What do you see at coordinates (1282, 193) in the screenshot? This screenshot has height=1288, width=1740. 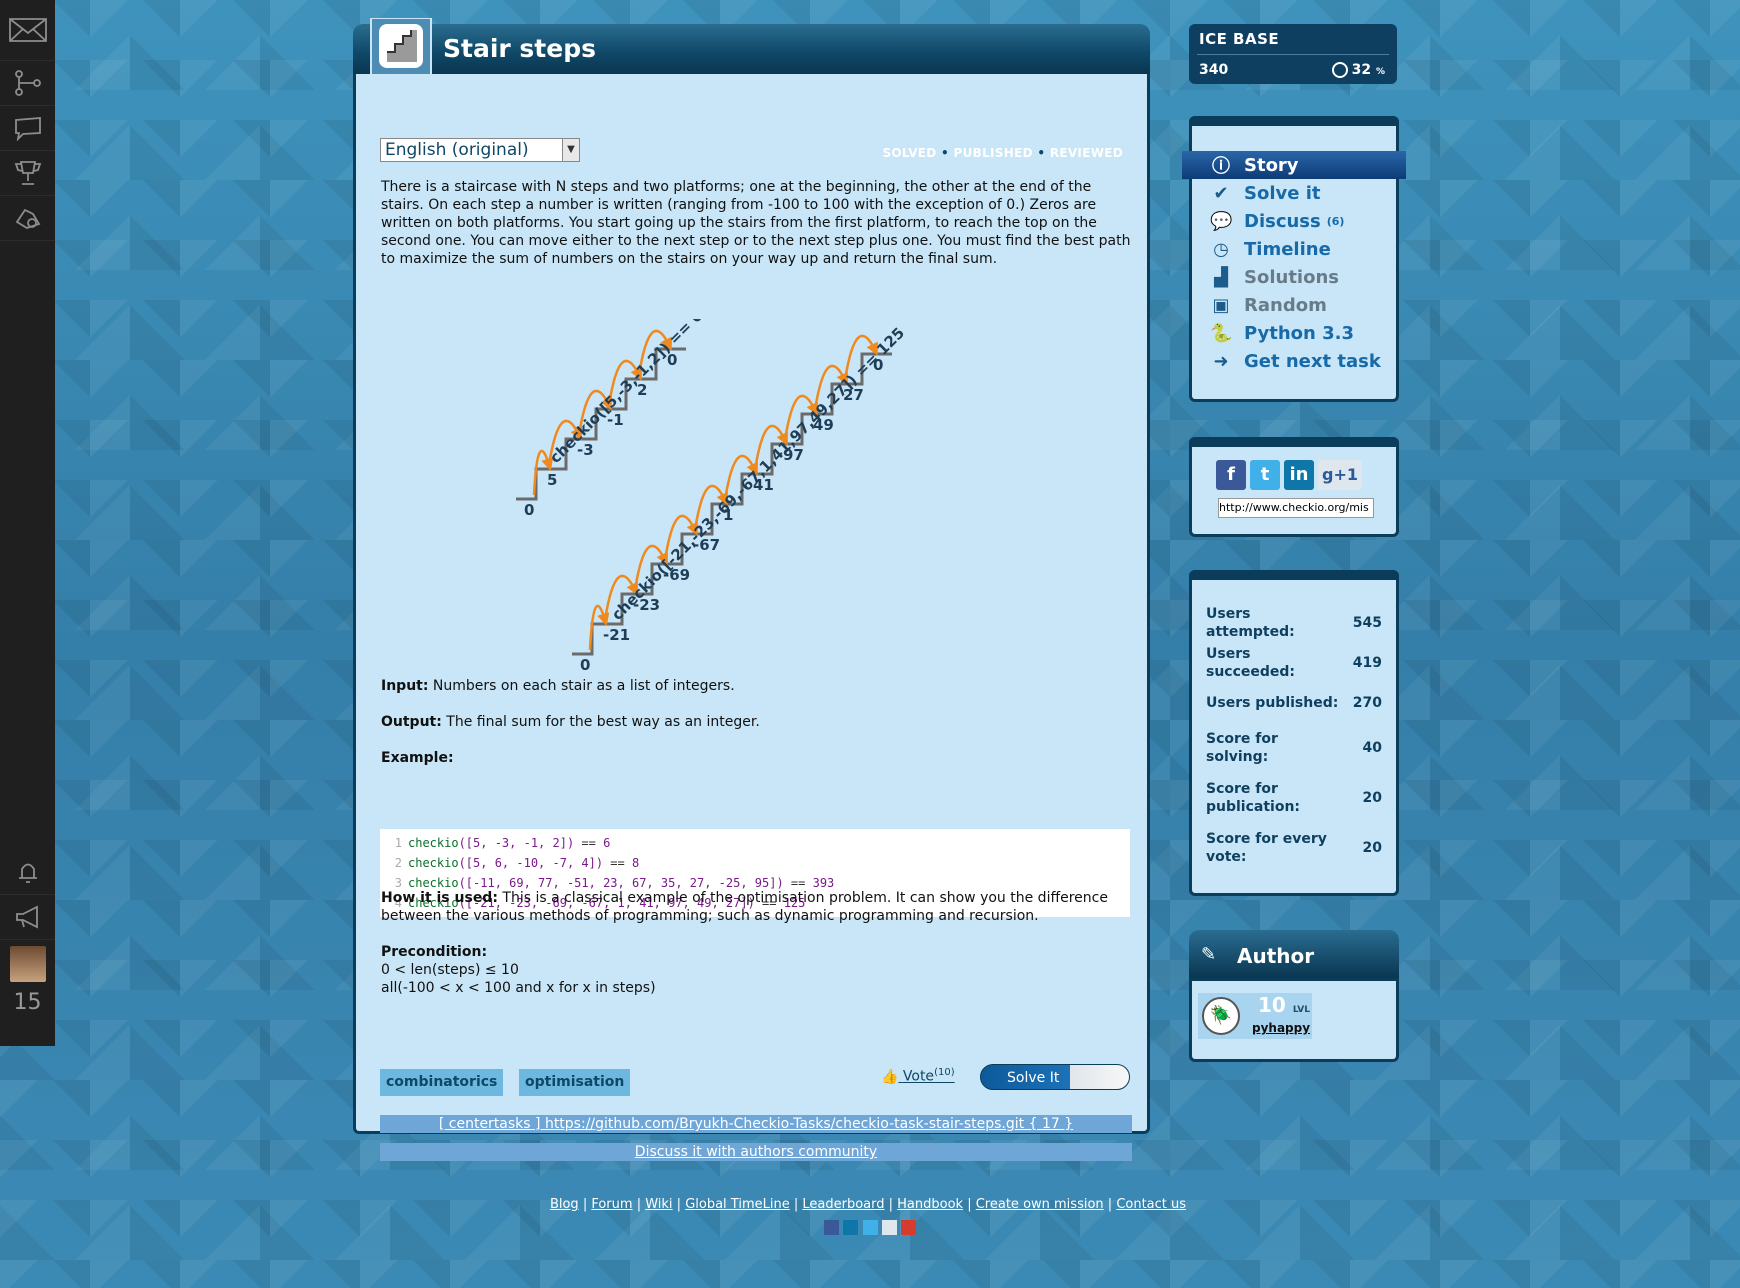 I see `menu-item-label: Solve it` at bounding box center [1282, 193].